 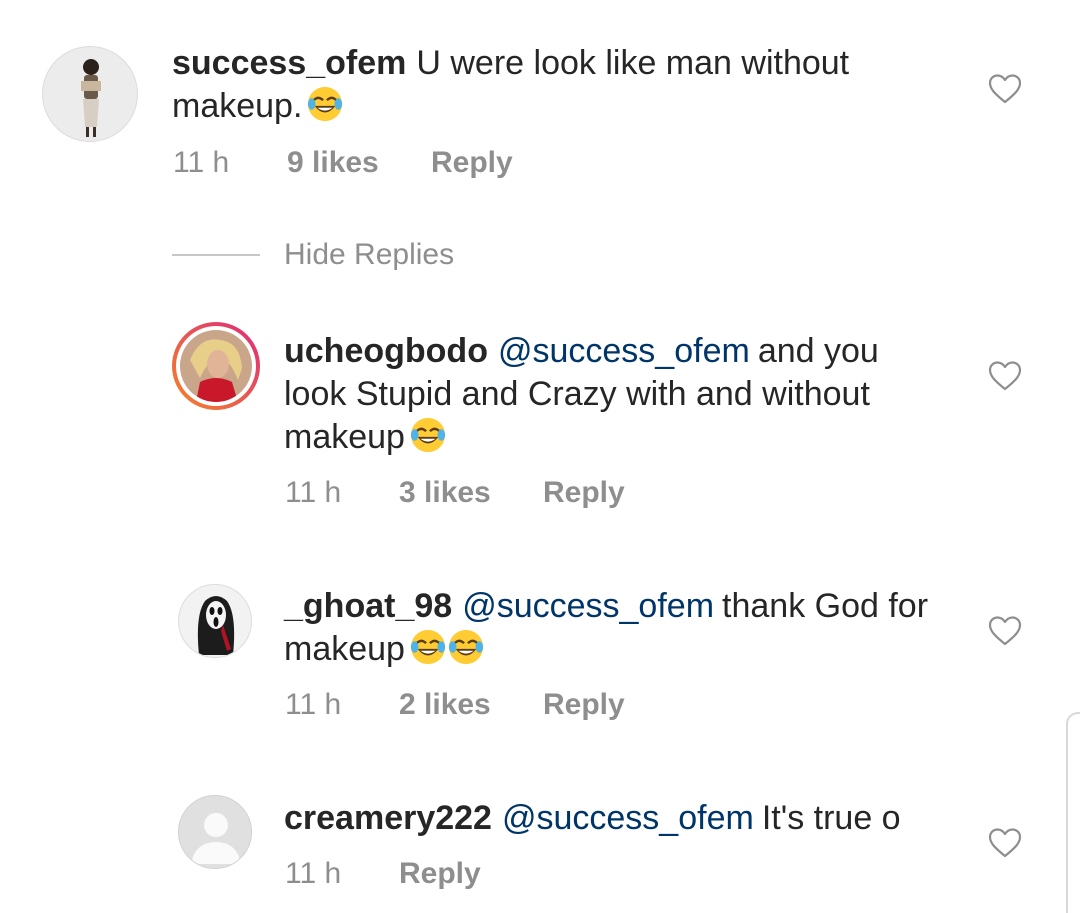 I want to click on comment-meta: 11 h 9 likes Reply, so click(x=343, y=163).